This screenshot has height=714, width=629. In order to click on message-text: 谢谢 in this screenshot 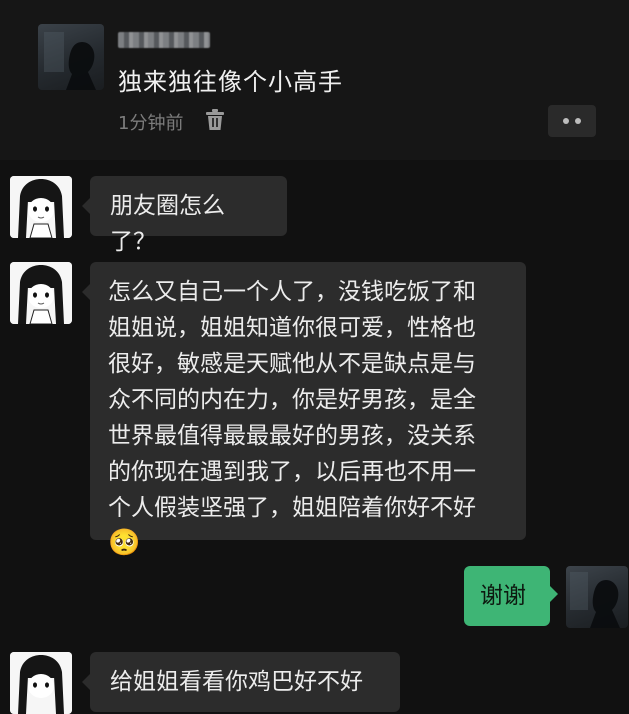, I will do `click(503, 596)`.